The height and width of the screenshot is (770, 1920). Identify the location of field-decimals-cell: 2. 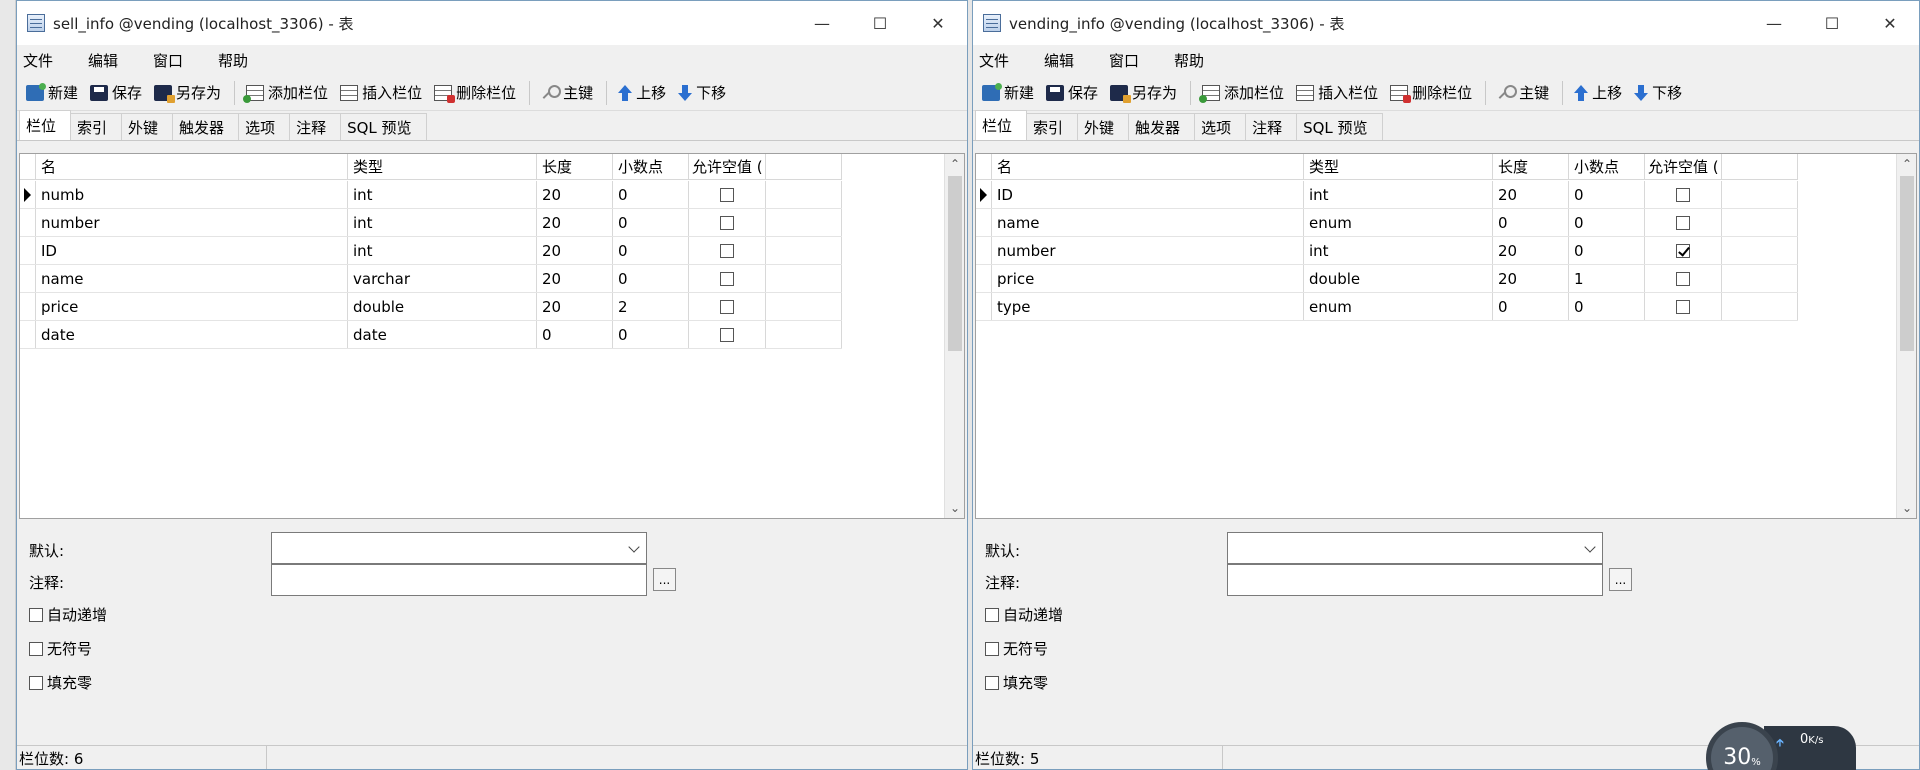
(651, 306).